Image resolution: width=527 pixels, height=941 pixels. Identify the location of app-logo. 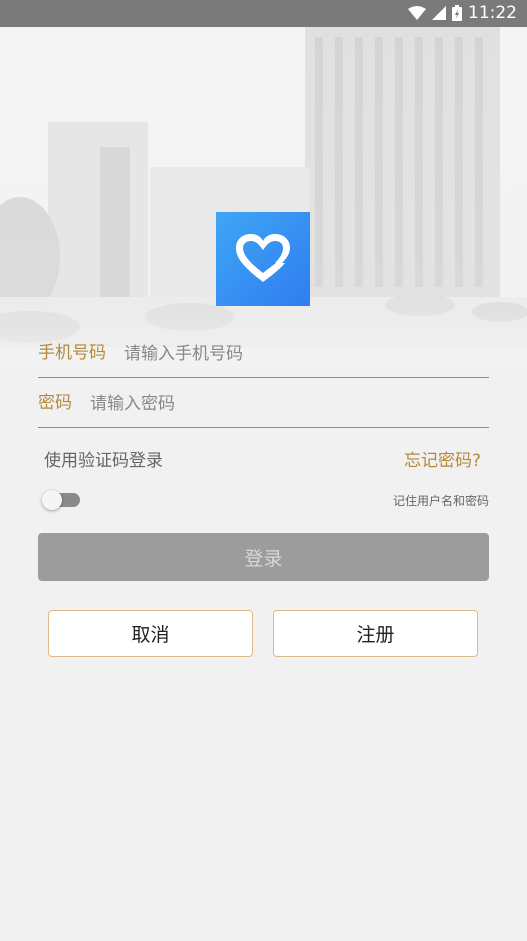
(263, 259).